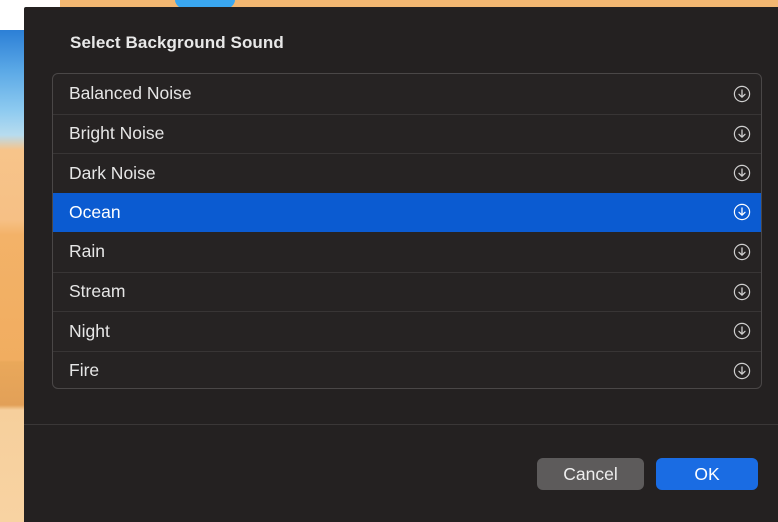 The height and width of the screenshot is (522, 778). I want to click on dialog-title: Select Background Sound, so click(177, 42).